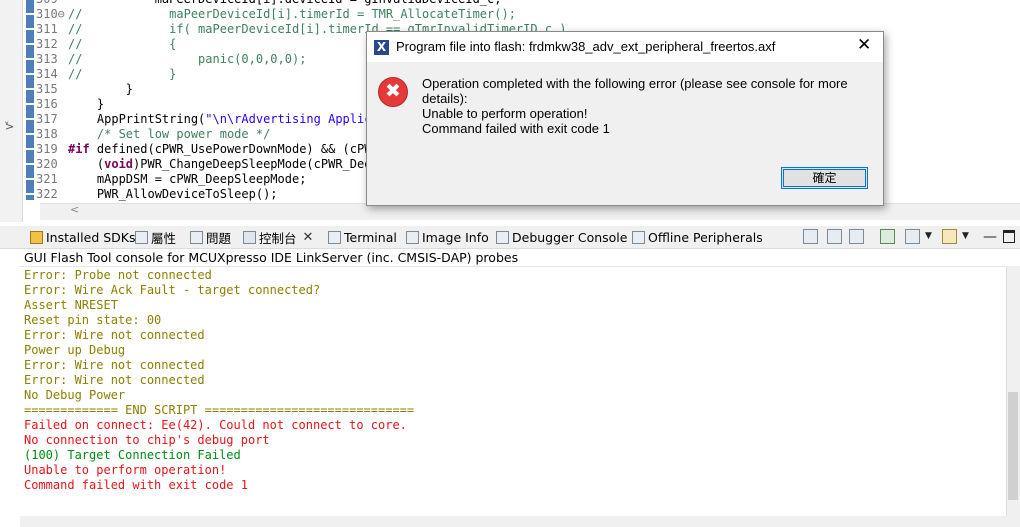  Describe the element at coordinates (912, 236) in the screenshot. I see `display-console-icon` at that location.